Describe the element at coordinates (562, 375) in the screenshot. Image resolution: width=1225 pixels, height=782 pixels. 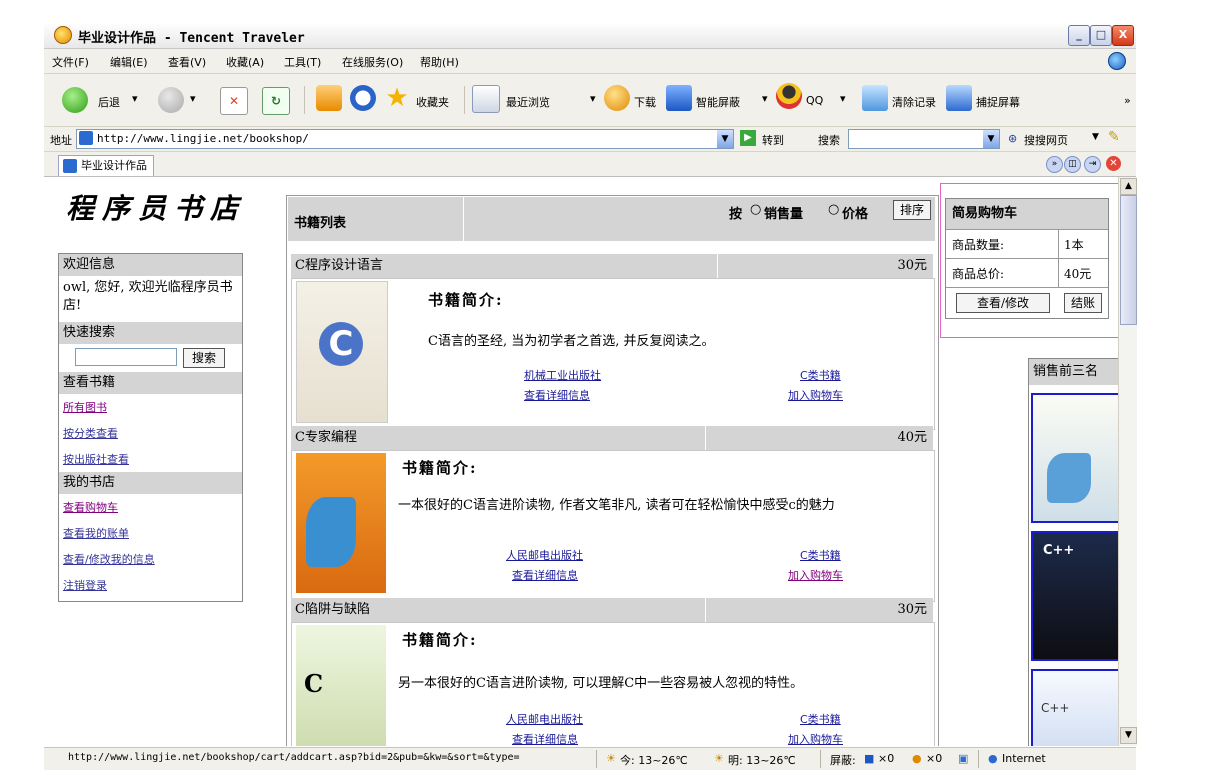
I see `book-publisher-link-1: 机械工业出版社` at that location.